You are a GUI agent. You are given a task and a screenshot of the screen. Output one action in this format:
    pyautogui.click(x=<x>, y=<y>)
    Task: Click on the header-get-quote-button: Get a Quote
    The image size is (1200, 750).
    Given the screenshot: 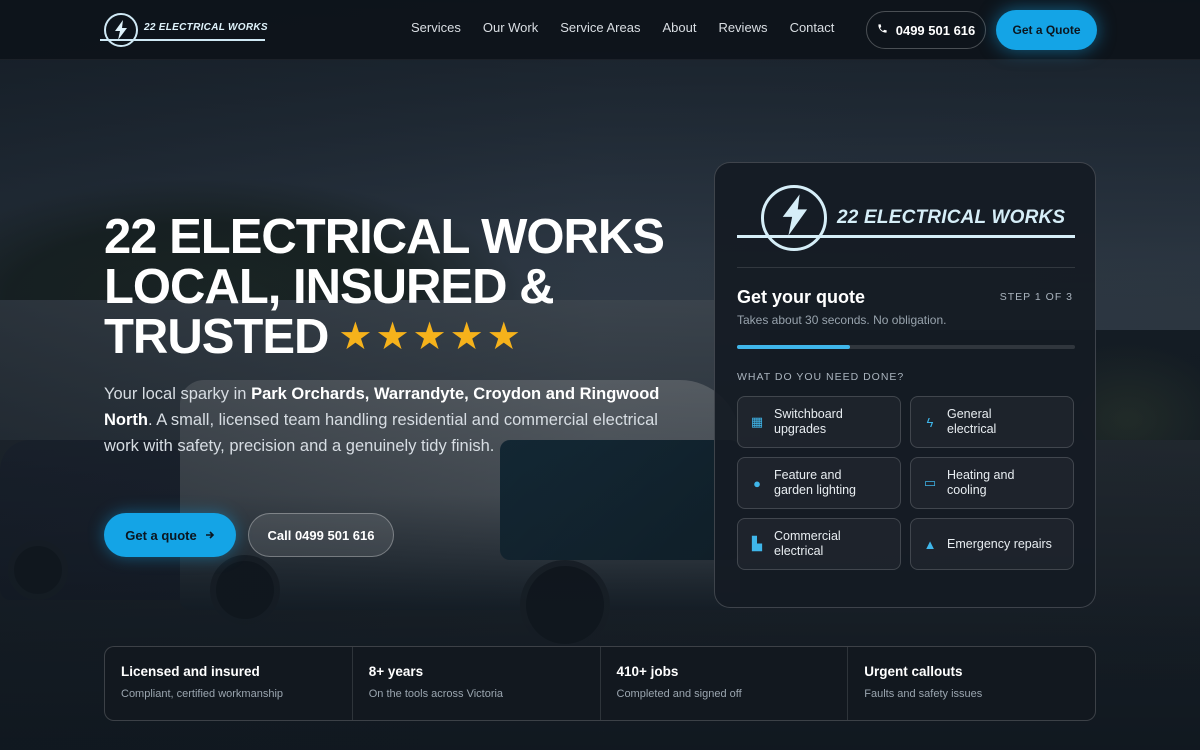 What is the action you would take?
    pyautogui.click(x=1046, y=30)
    